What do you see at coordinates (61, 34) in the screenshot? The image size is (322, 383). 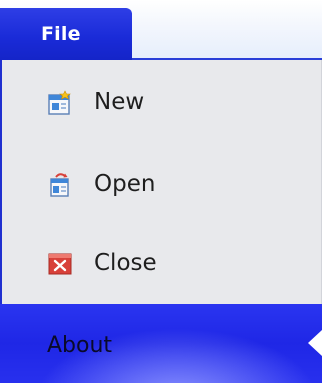 I see `file-tab-label: File` at bounding box center [61, 34].